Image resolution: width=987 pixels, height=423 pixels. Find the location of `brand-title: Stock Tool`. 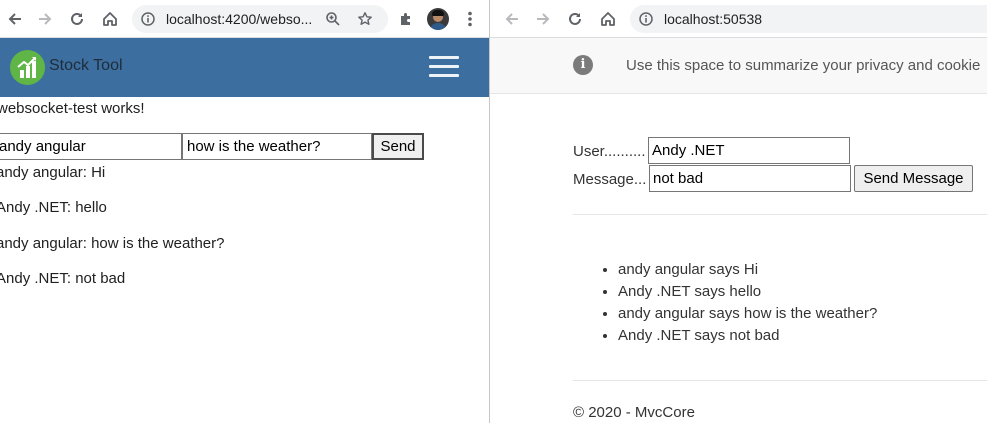

brand-title: Stock Tool is located at coordinates (86, 66).